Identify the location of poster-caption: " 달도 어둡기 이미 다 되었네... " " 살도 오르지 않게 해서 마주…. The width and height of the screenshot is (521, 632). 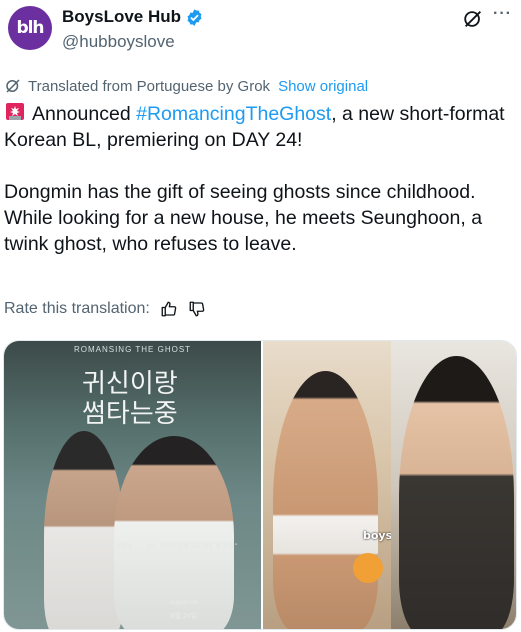
(149, 547).